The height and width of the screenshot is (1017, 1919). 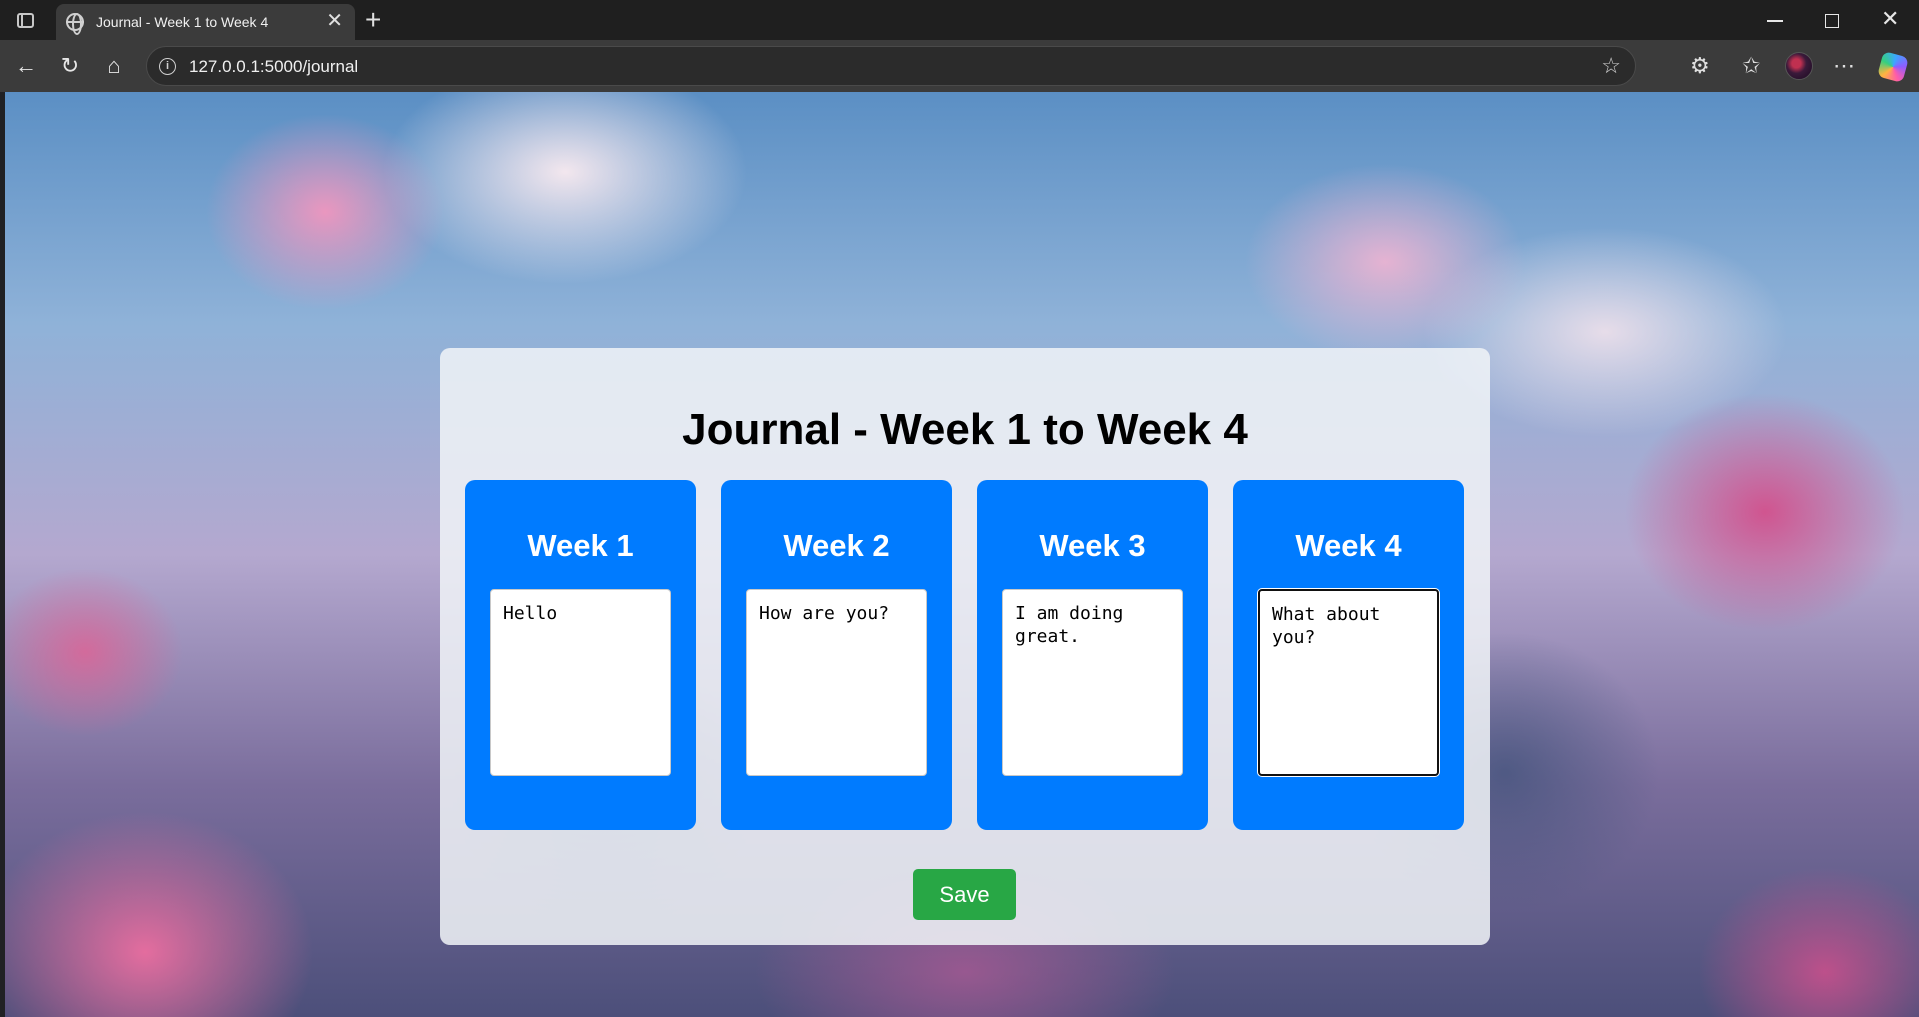 I want to click on week-card-4: Week 4 What about you?, so click(x=1348, y=655).